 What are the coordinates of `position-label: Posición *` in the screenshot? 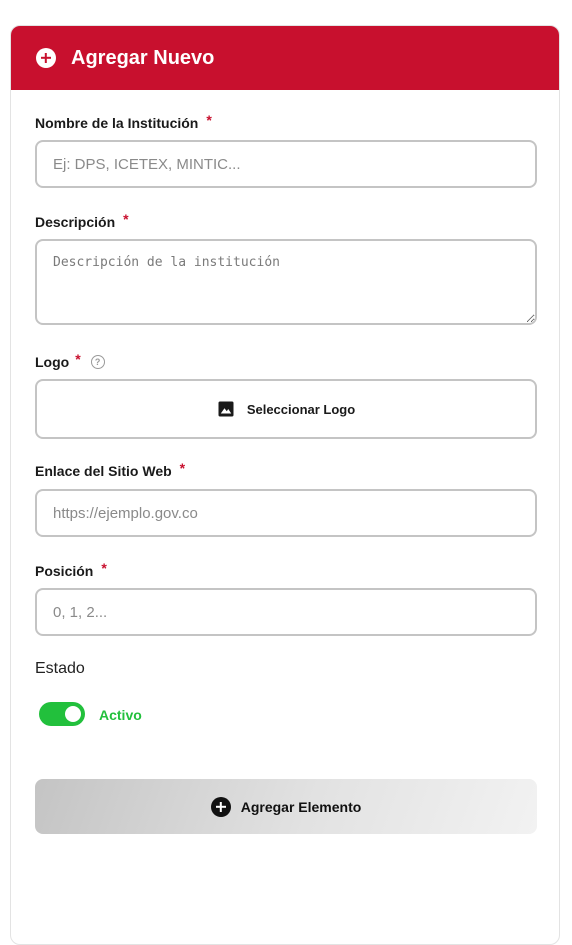 It's located at (71, 569).